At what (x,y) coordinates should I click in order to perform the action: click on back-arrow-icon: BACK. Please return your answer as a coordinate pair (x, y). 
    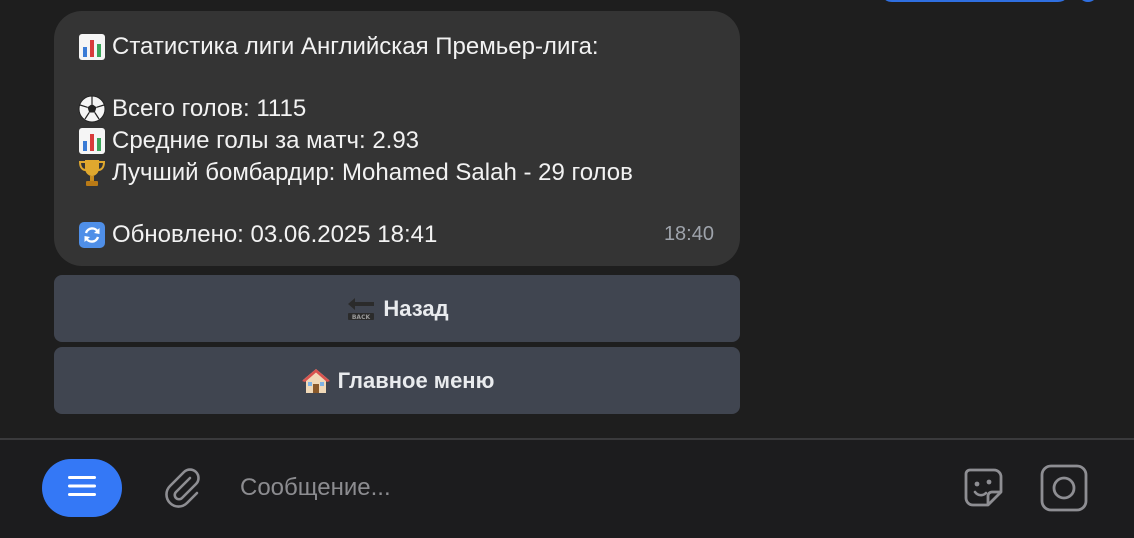
    Looking at the image, I should click on (361, 309).